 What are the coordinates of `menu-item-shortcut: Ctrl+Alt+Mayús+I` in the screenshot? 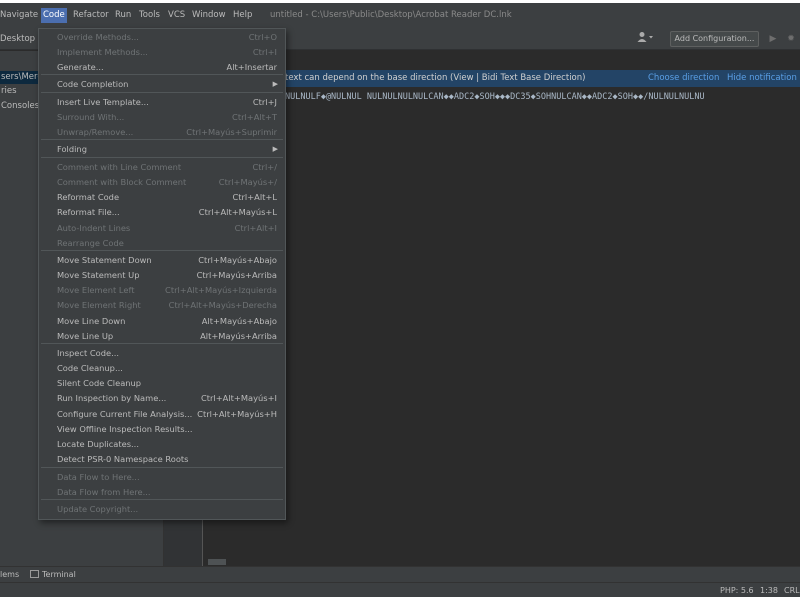 It's located at (238, 398).